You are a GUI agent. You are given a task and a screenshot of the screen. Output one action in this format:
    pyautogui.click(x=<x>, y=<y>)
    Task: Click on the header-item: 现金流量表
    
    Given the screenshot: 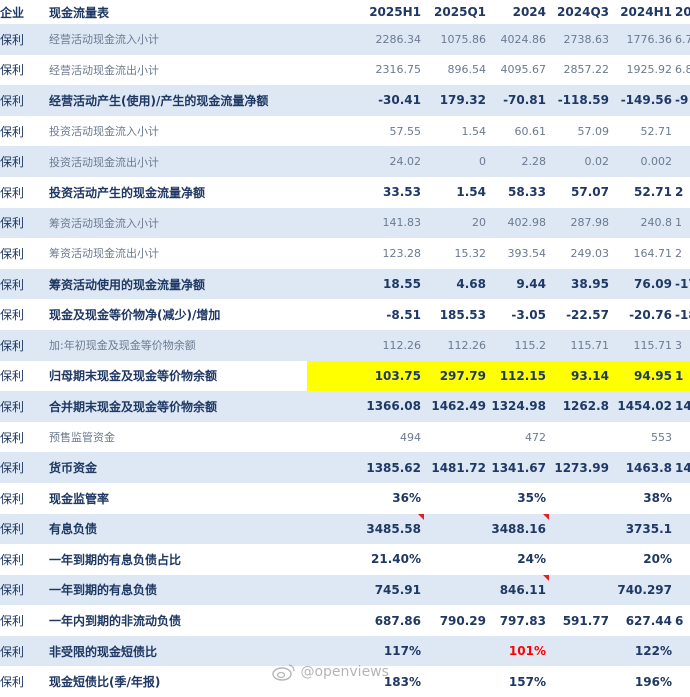 What is the action you would take?
    pyautogui.click(x=79, y=12)
    